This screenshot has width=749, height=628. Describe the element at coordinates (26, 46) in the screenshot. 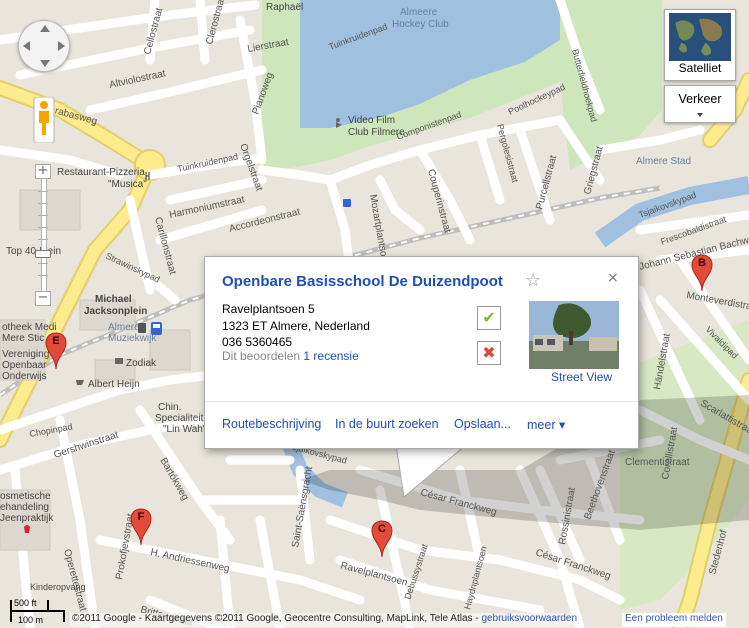

I see `pan-left-icon` at that location.